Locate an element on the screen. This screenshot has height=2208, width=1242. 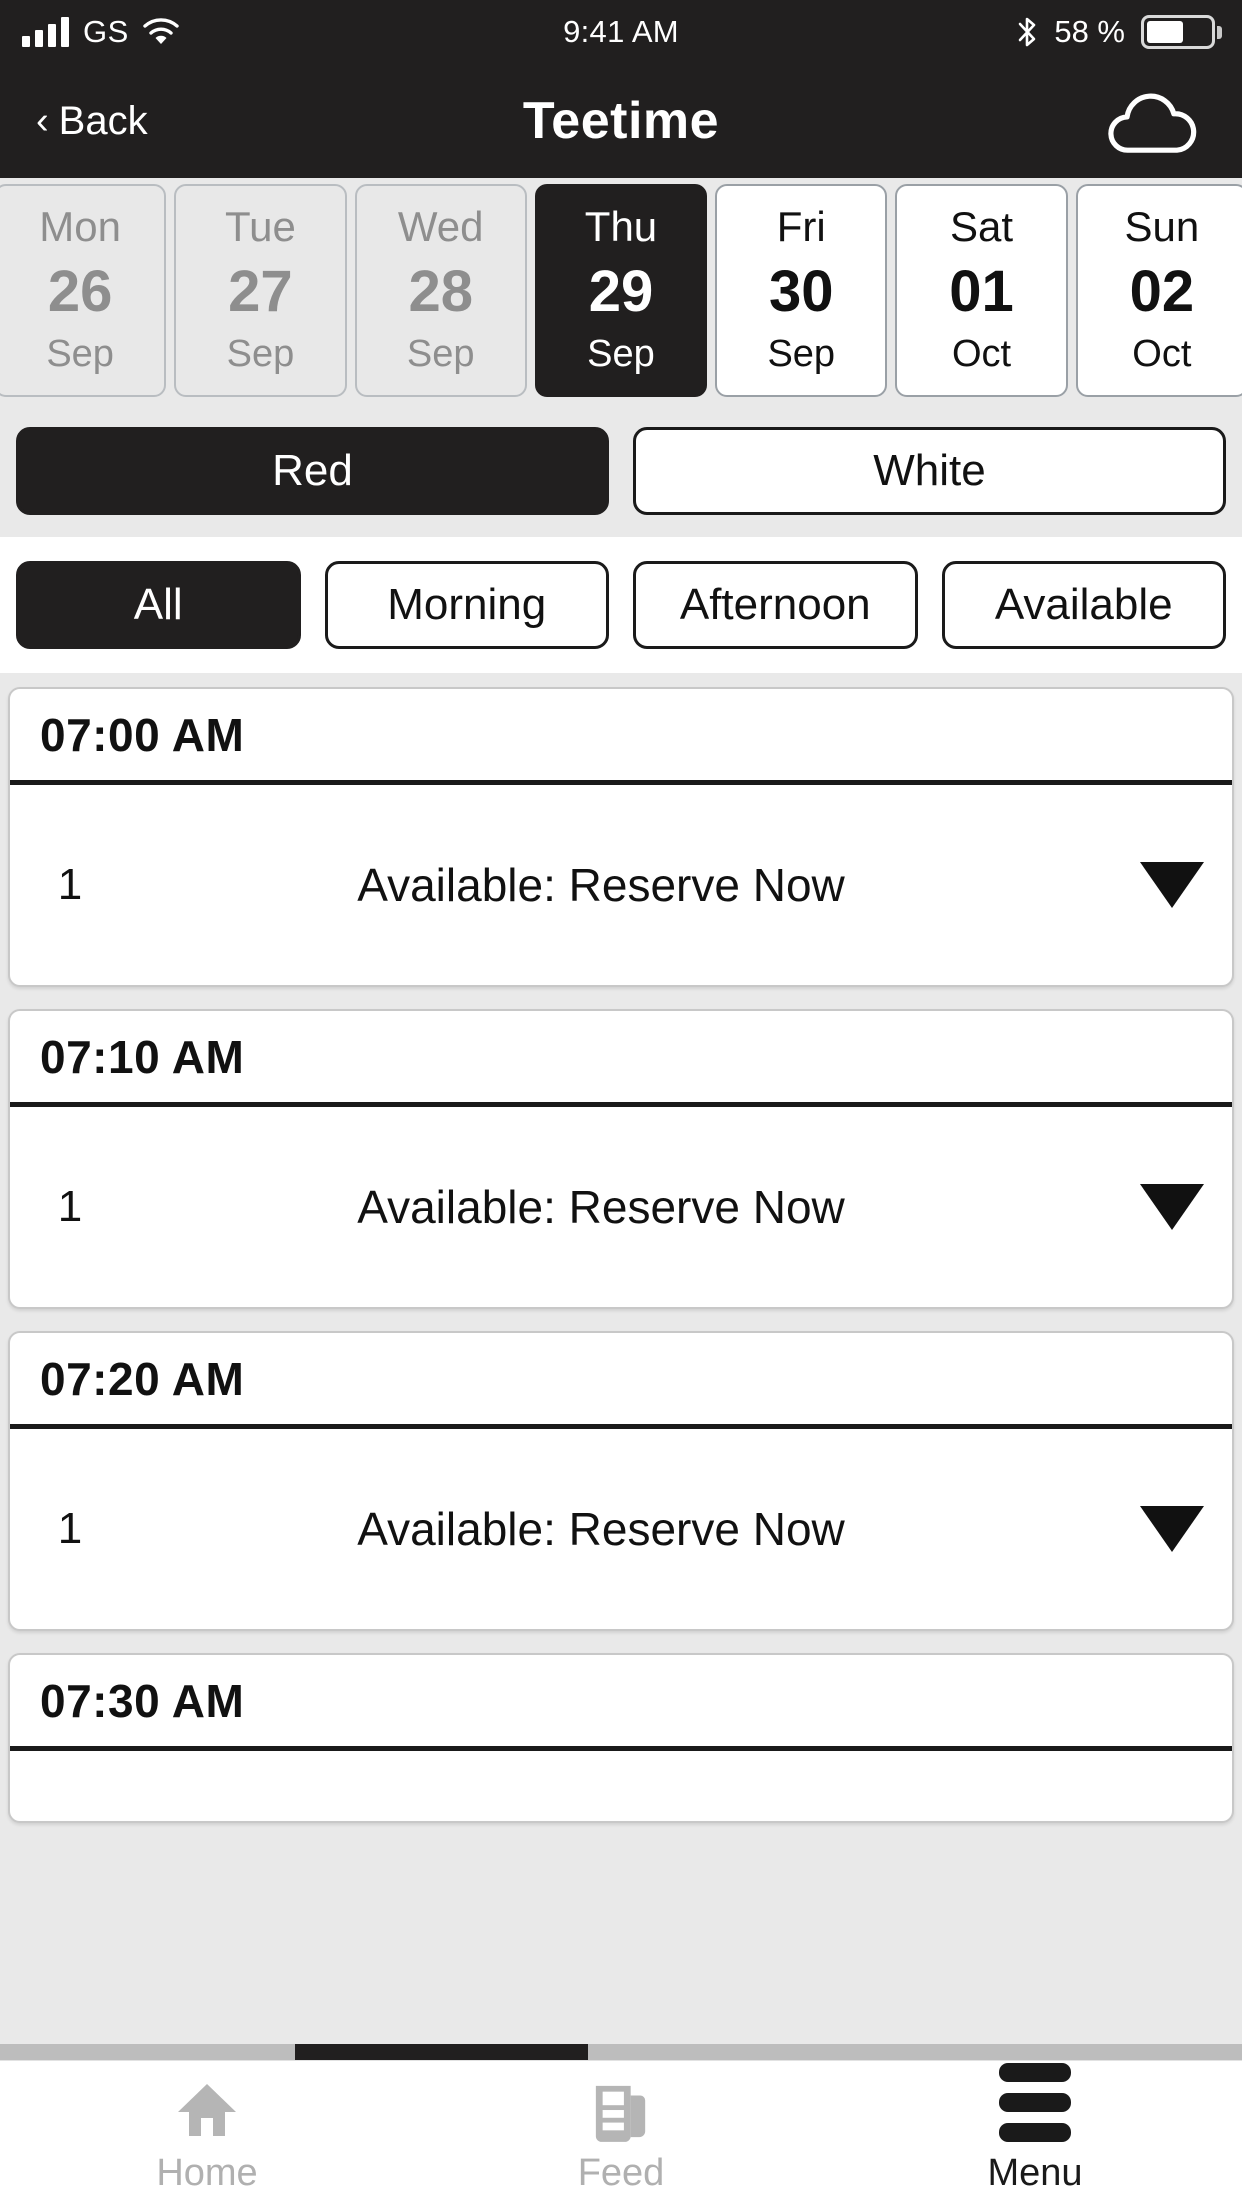
date-card-tue: Tue 27 Sep is located at coordinates (260, 290).